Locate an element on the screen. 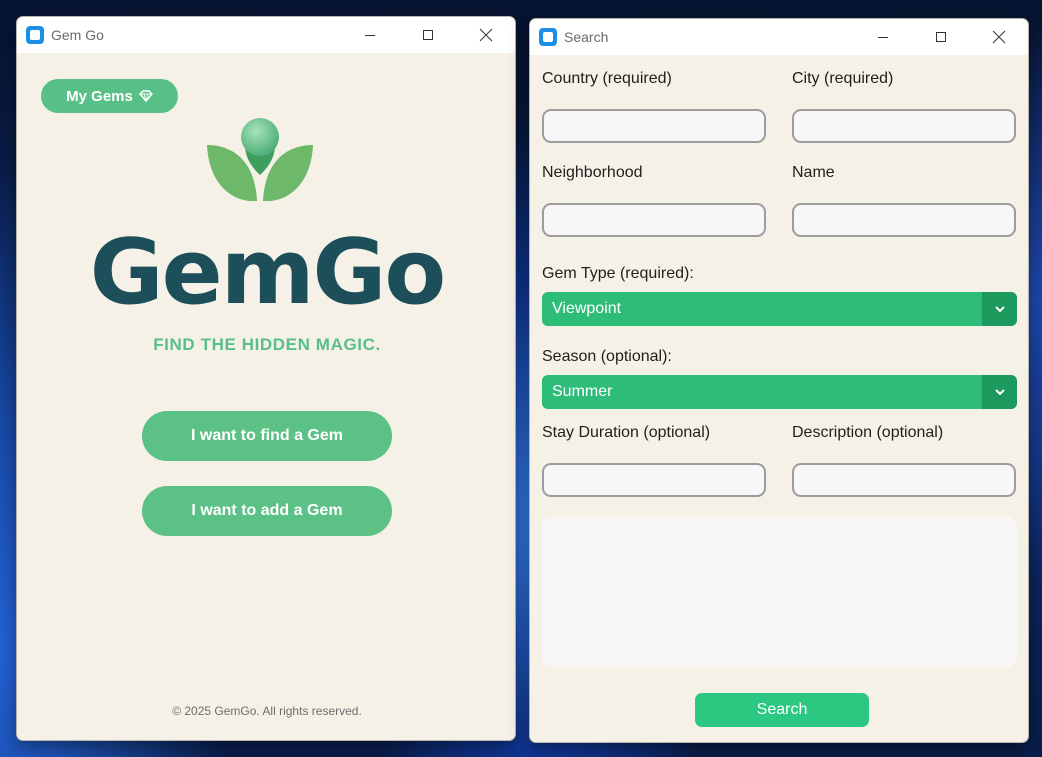 This screenshot has height=757, width=1042. season-label: Season (optional): is located at coordinates (607, 356).